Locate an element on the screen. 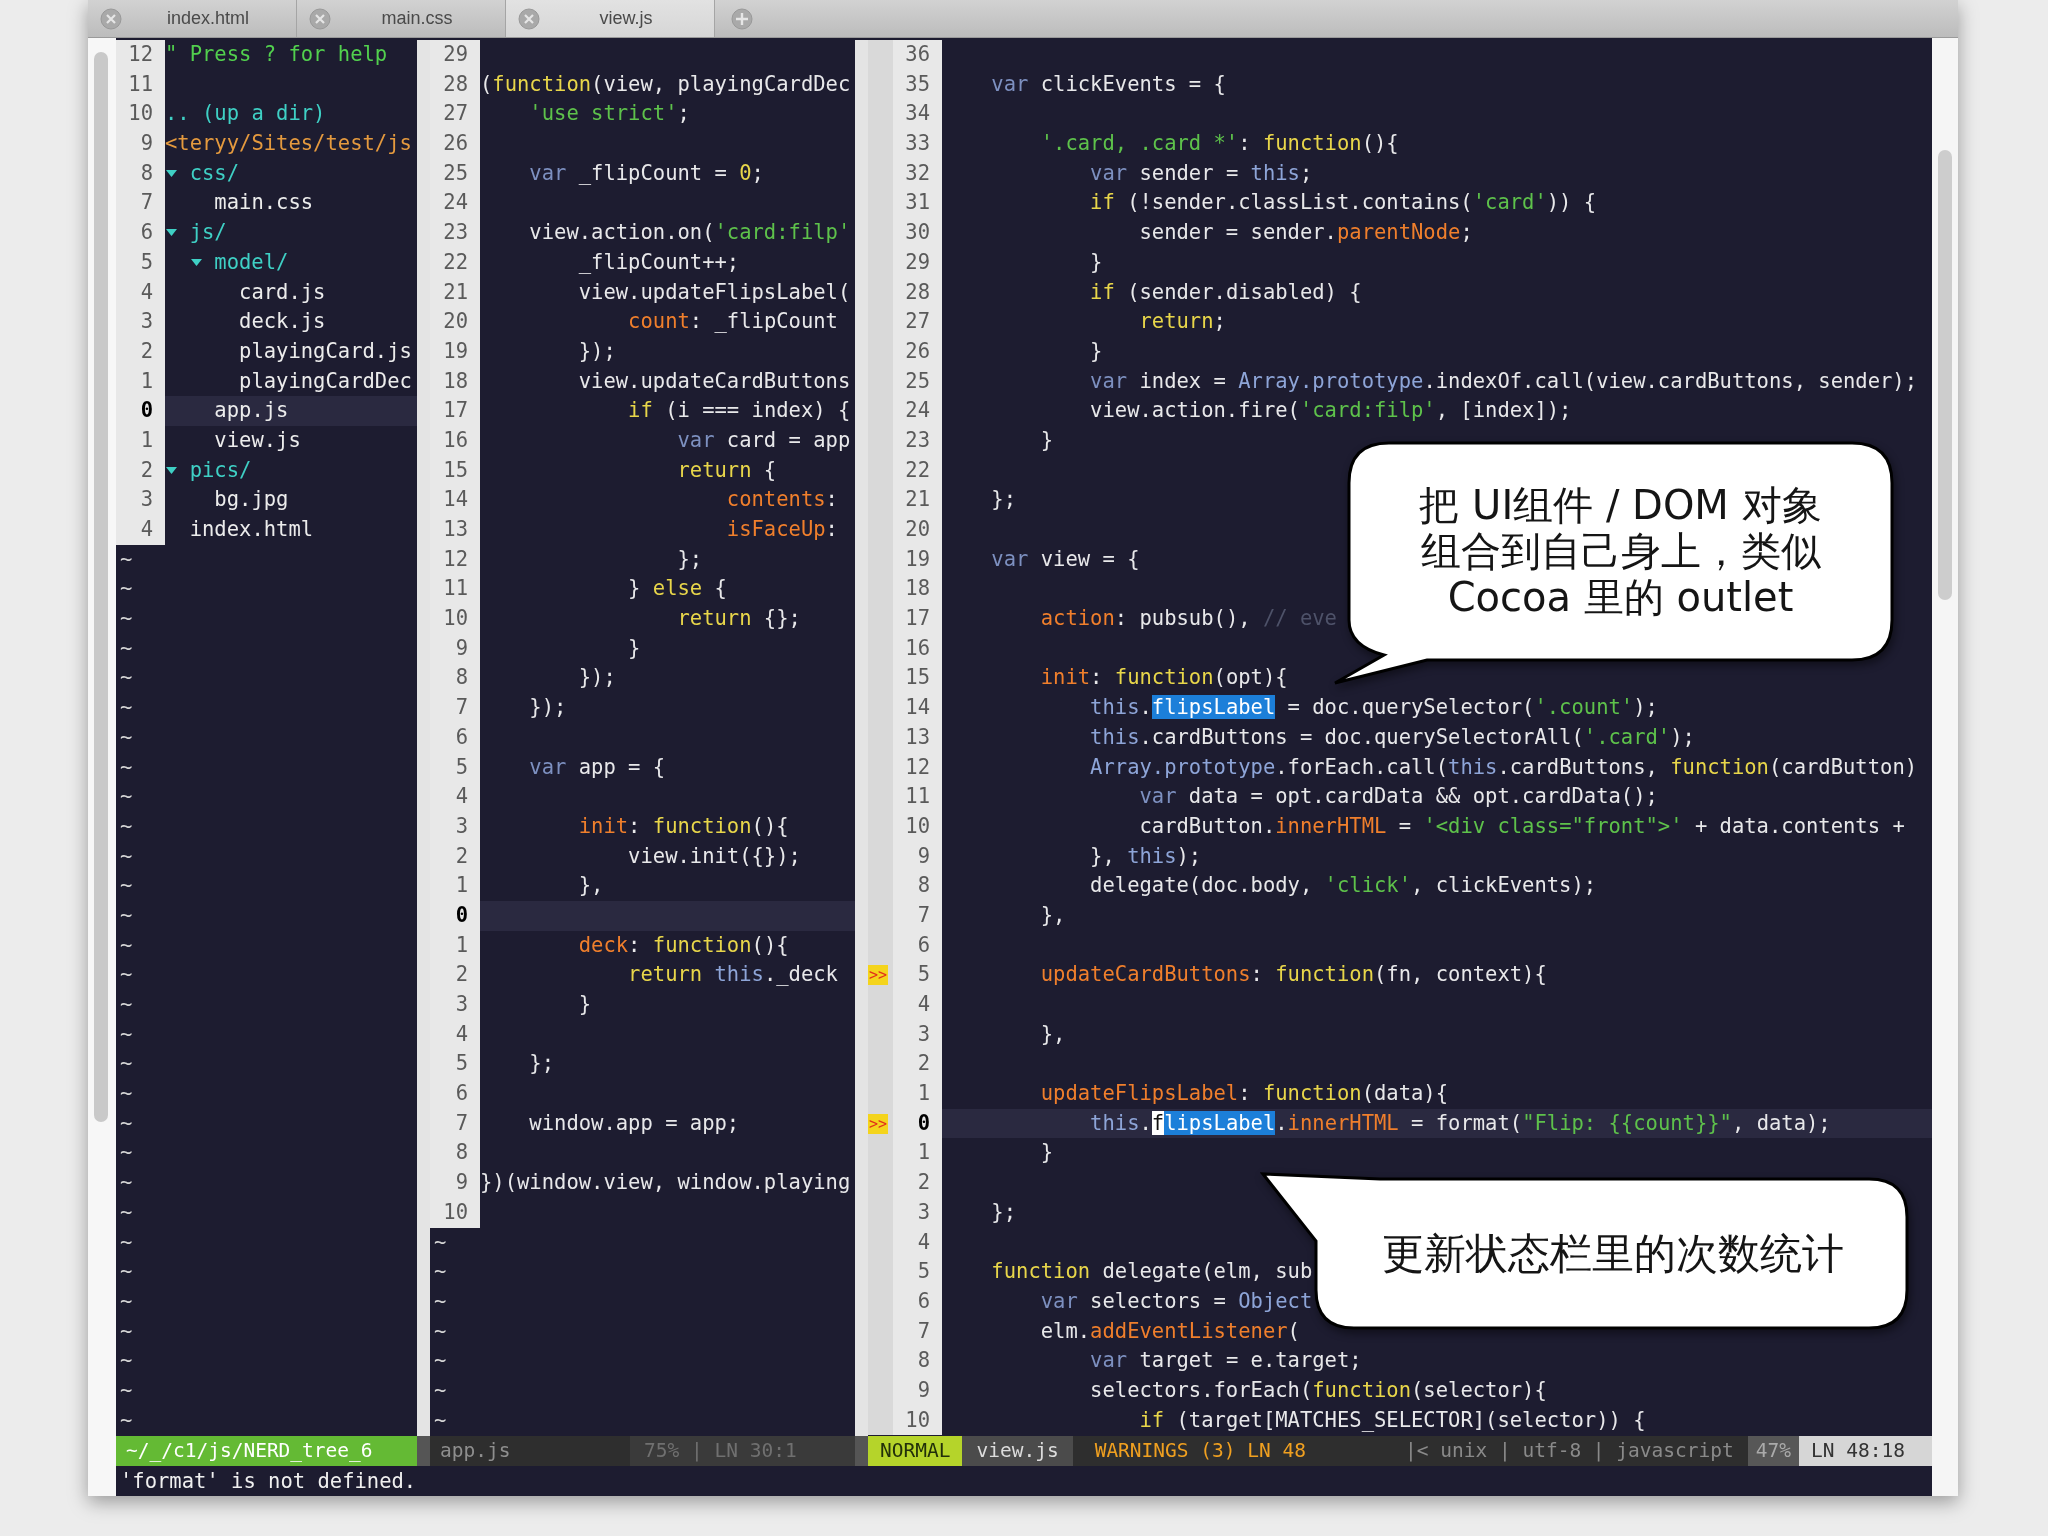 The width and height of the screenshot is (2048, 1536). statusline-file: app.js is located at coordinates (475, 1451).